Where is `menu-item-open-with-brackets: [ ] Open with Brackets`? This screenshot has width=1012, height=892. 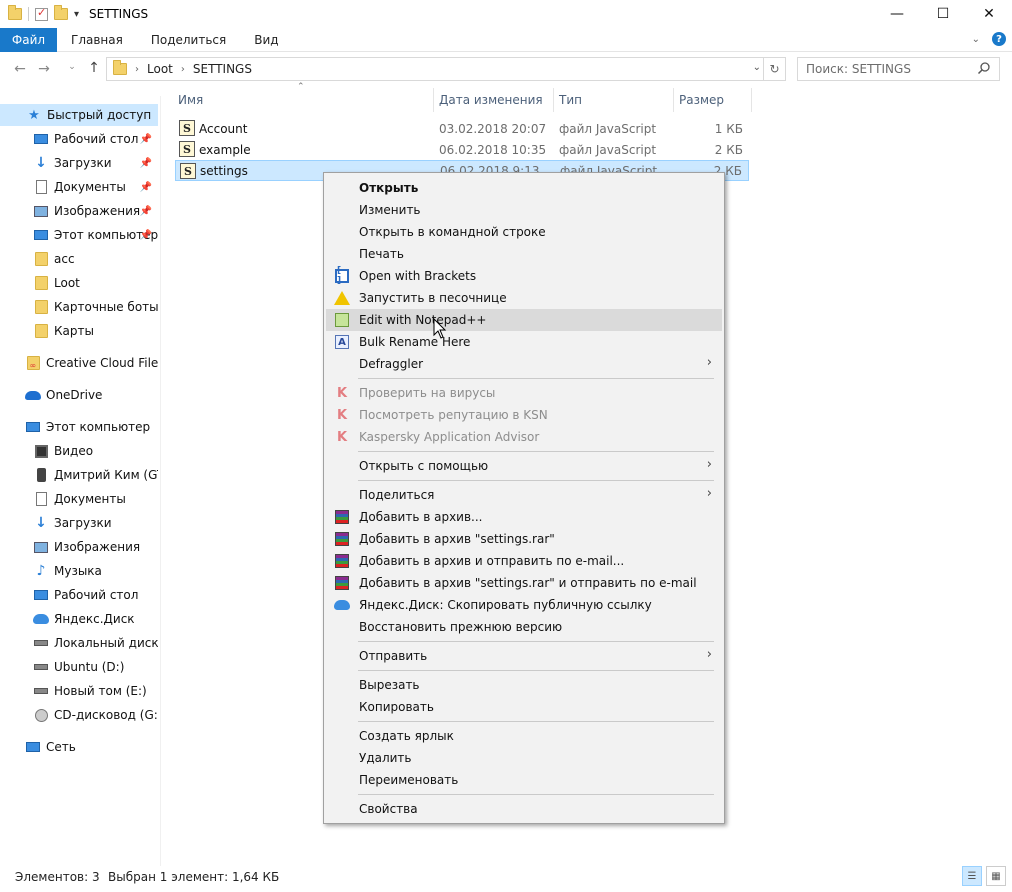
menu-item-open-with-brackets: [ ] Open with Brackets is located at coordinates (524, 276).